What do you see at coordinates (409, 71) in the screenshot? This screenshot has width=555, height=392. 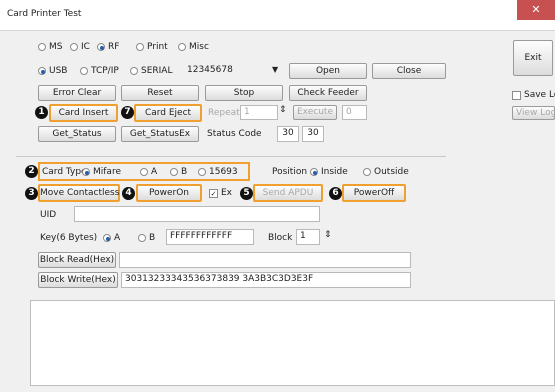 I see `close-button: Close` at bounding box center [409, 71].